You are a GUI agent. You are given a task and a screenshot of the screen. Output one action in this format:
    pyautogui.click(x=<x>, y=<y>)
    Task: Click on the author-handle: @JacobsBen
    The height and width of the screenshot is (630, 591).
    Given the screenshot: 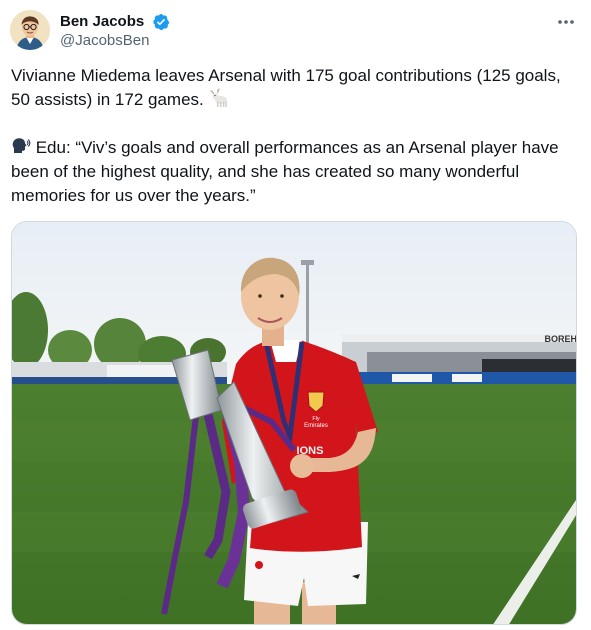 What is the action you would take?
    pyautogui.click(x=115, y=41)
    